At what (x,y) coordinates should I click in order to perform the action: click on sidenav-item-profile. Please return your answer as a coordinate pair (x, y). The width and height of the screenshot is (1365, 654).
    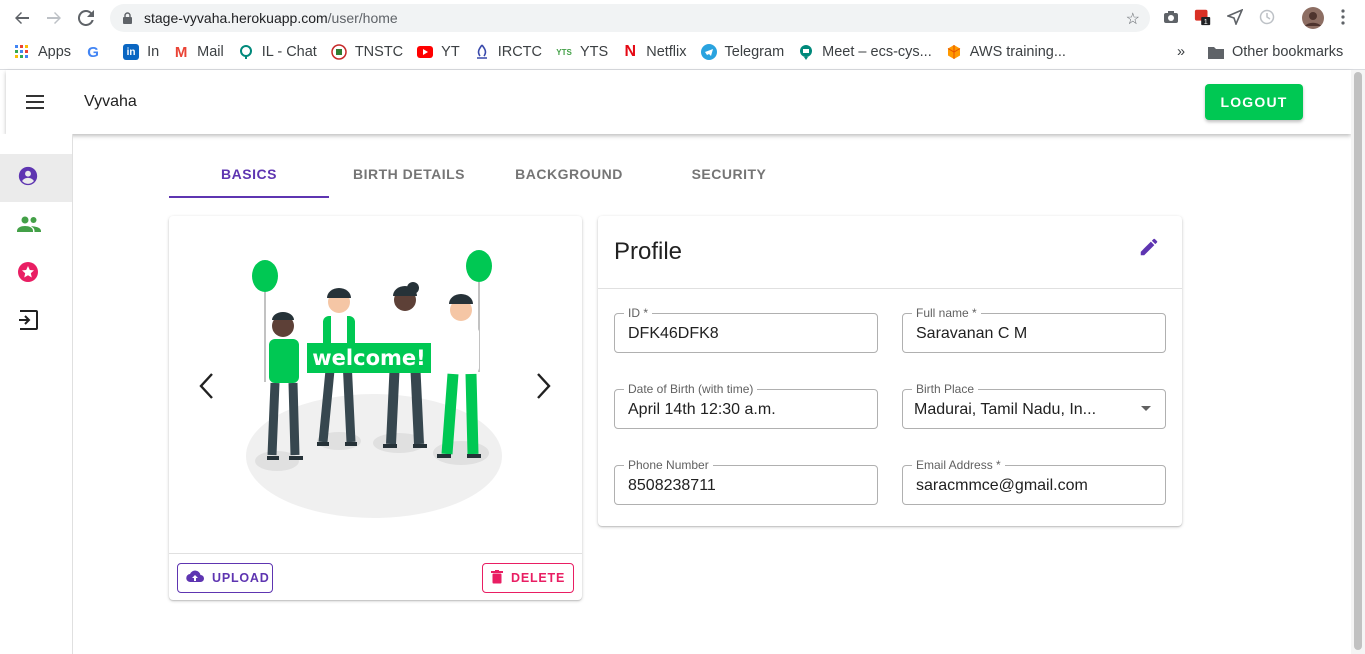
    Looking at the image, I should click on (36, 178).